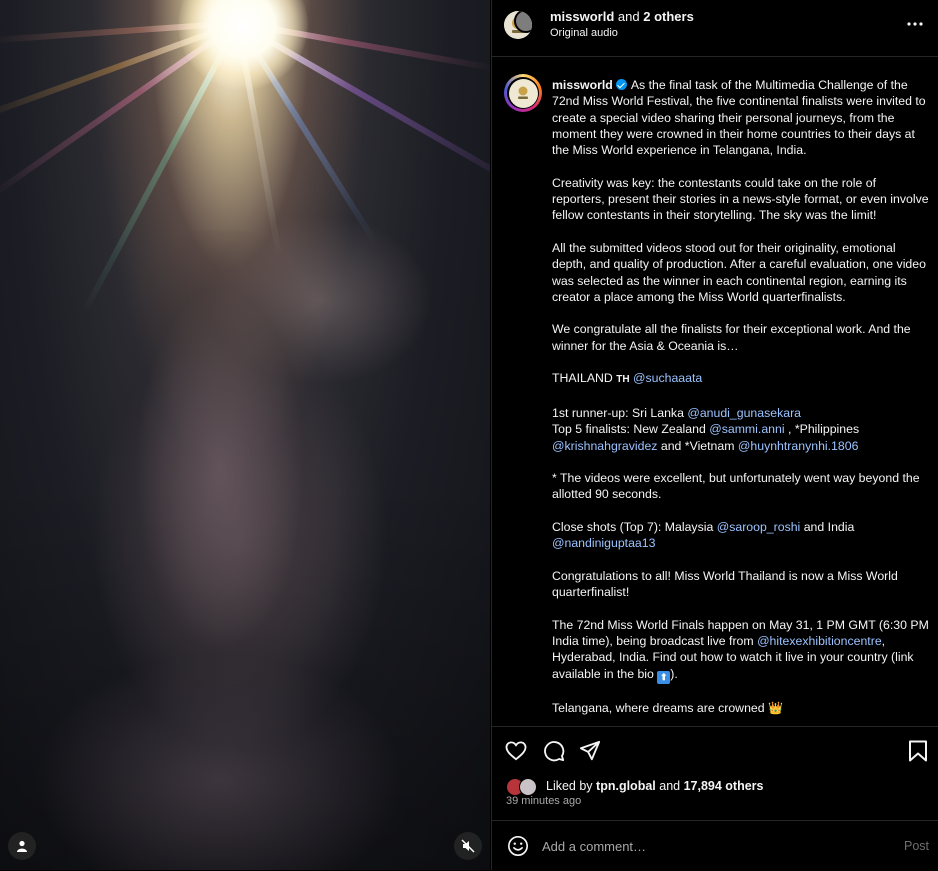 The width and height of the screenshot is (938, 871). I want to click on share-button, so click(590, 751).